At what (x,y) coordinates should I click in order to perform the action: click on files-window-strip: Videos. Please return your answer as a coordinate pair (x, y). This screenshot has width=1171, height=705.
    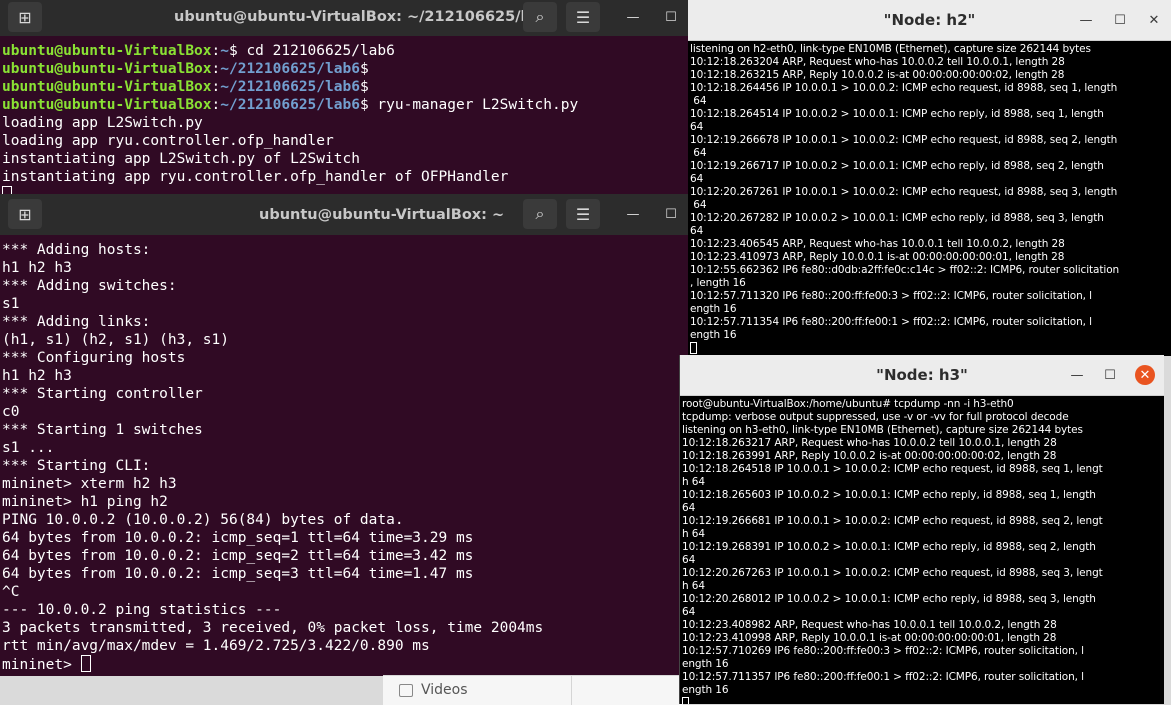
    Looking at the image, I should click on (533, 690).